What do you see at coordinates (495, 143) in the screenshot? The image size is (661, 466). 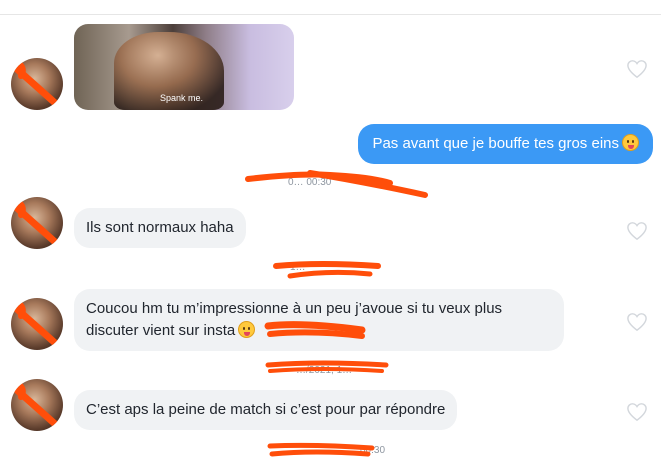 I see `message-text: Pas avant que je bouffe tes gros eins` at bounding box center [495, 143].